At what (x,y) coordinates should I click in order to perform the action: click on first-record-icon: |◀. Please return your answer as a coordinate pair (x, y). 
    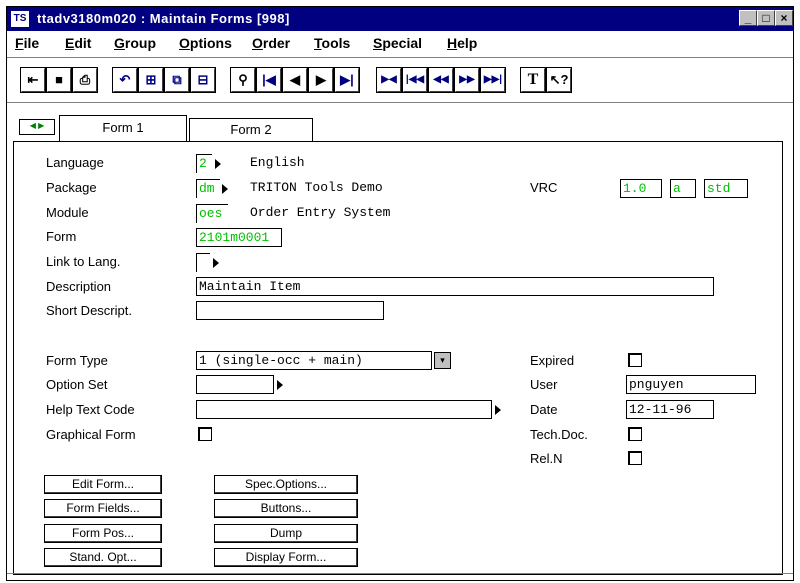
    Looking at the image, I should click on (269, 80).